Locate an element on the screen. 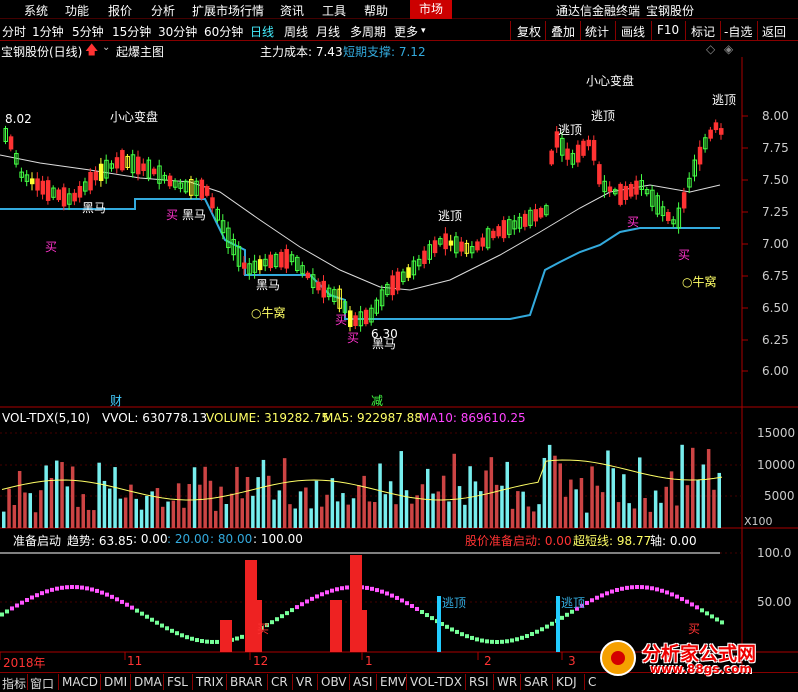 The width and height of the screenshot is (798, 692). tab-rsi: RSI is located at coordinates (479, 682).